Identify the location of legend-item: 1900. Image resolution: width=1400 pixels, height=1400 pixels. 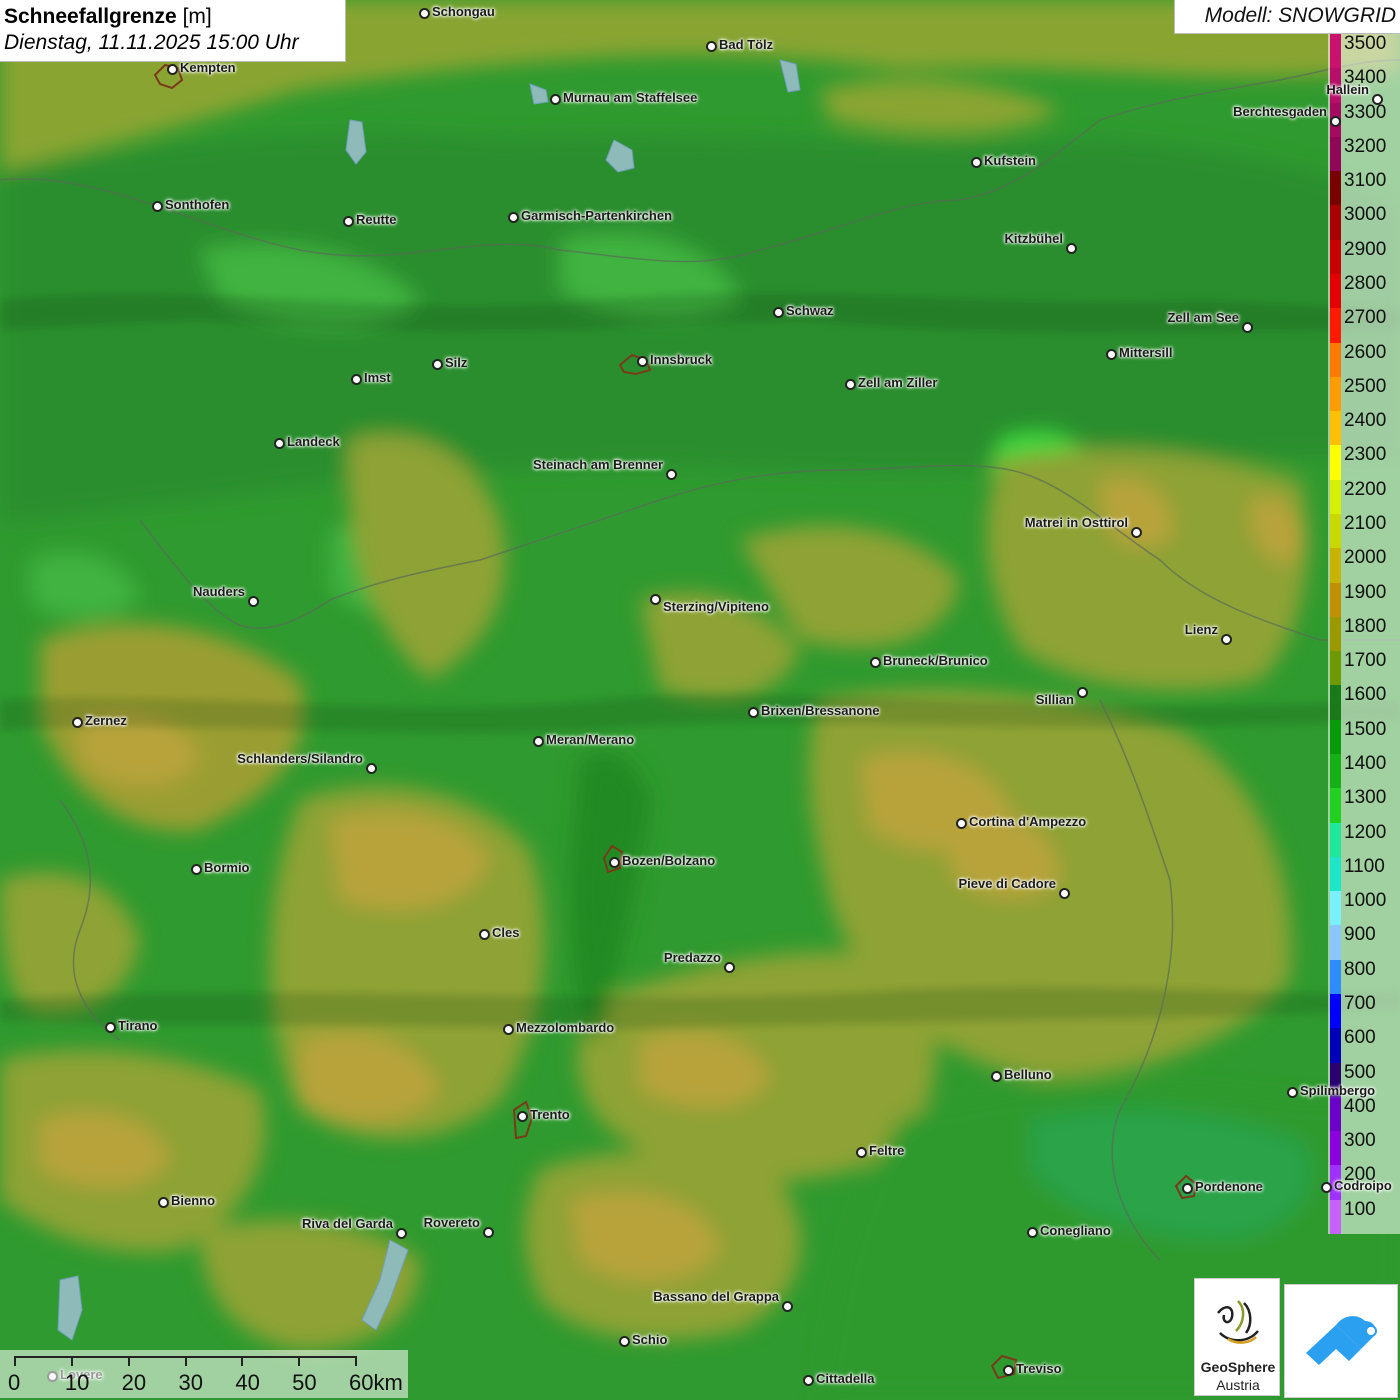
(1364, 599).